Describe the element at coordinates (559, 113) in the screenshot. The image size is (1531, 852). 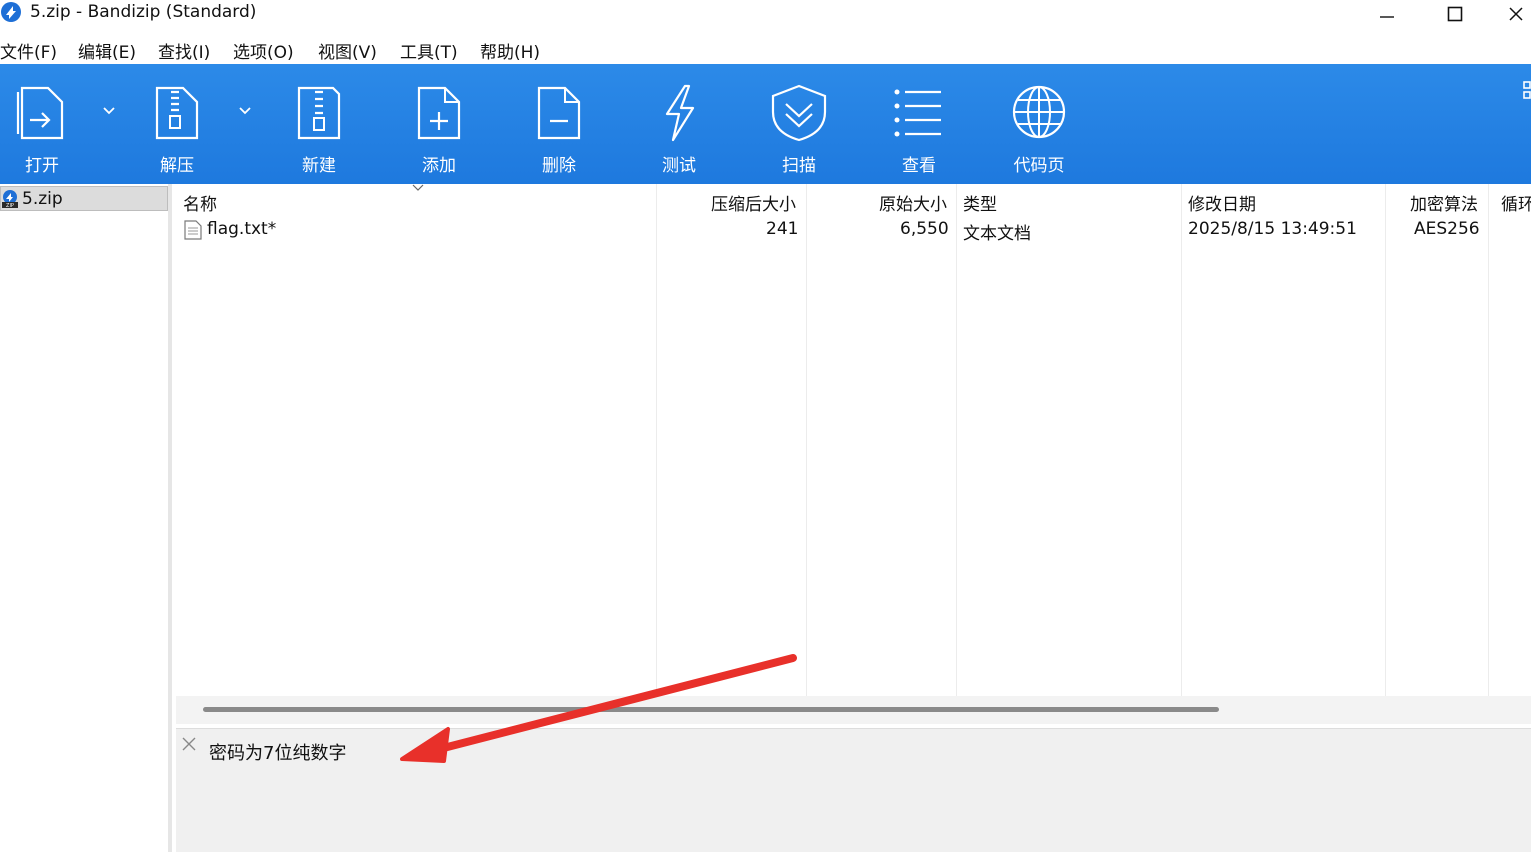
I see `delete-file-icon` at that location.